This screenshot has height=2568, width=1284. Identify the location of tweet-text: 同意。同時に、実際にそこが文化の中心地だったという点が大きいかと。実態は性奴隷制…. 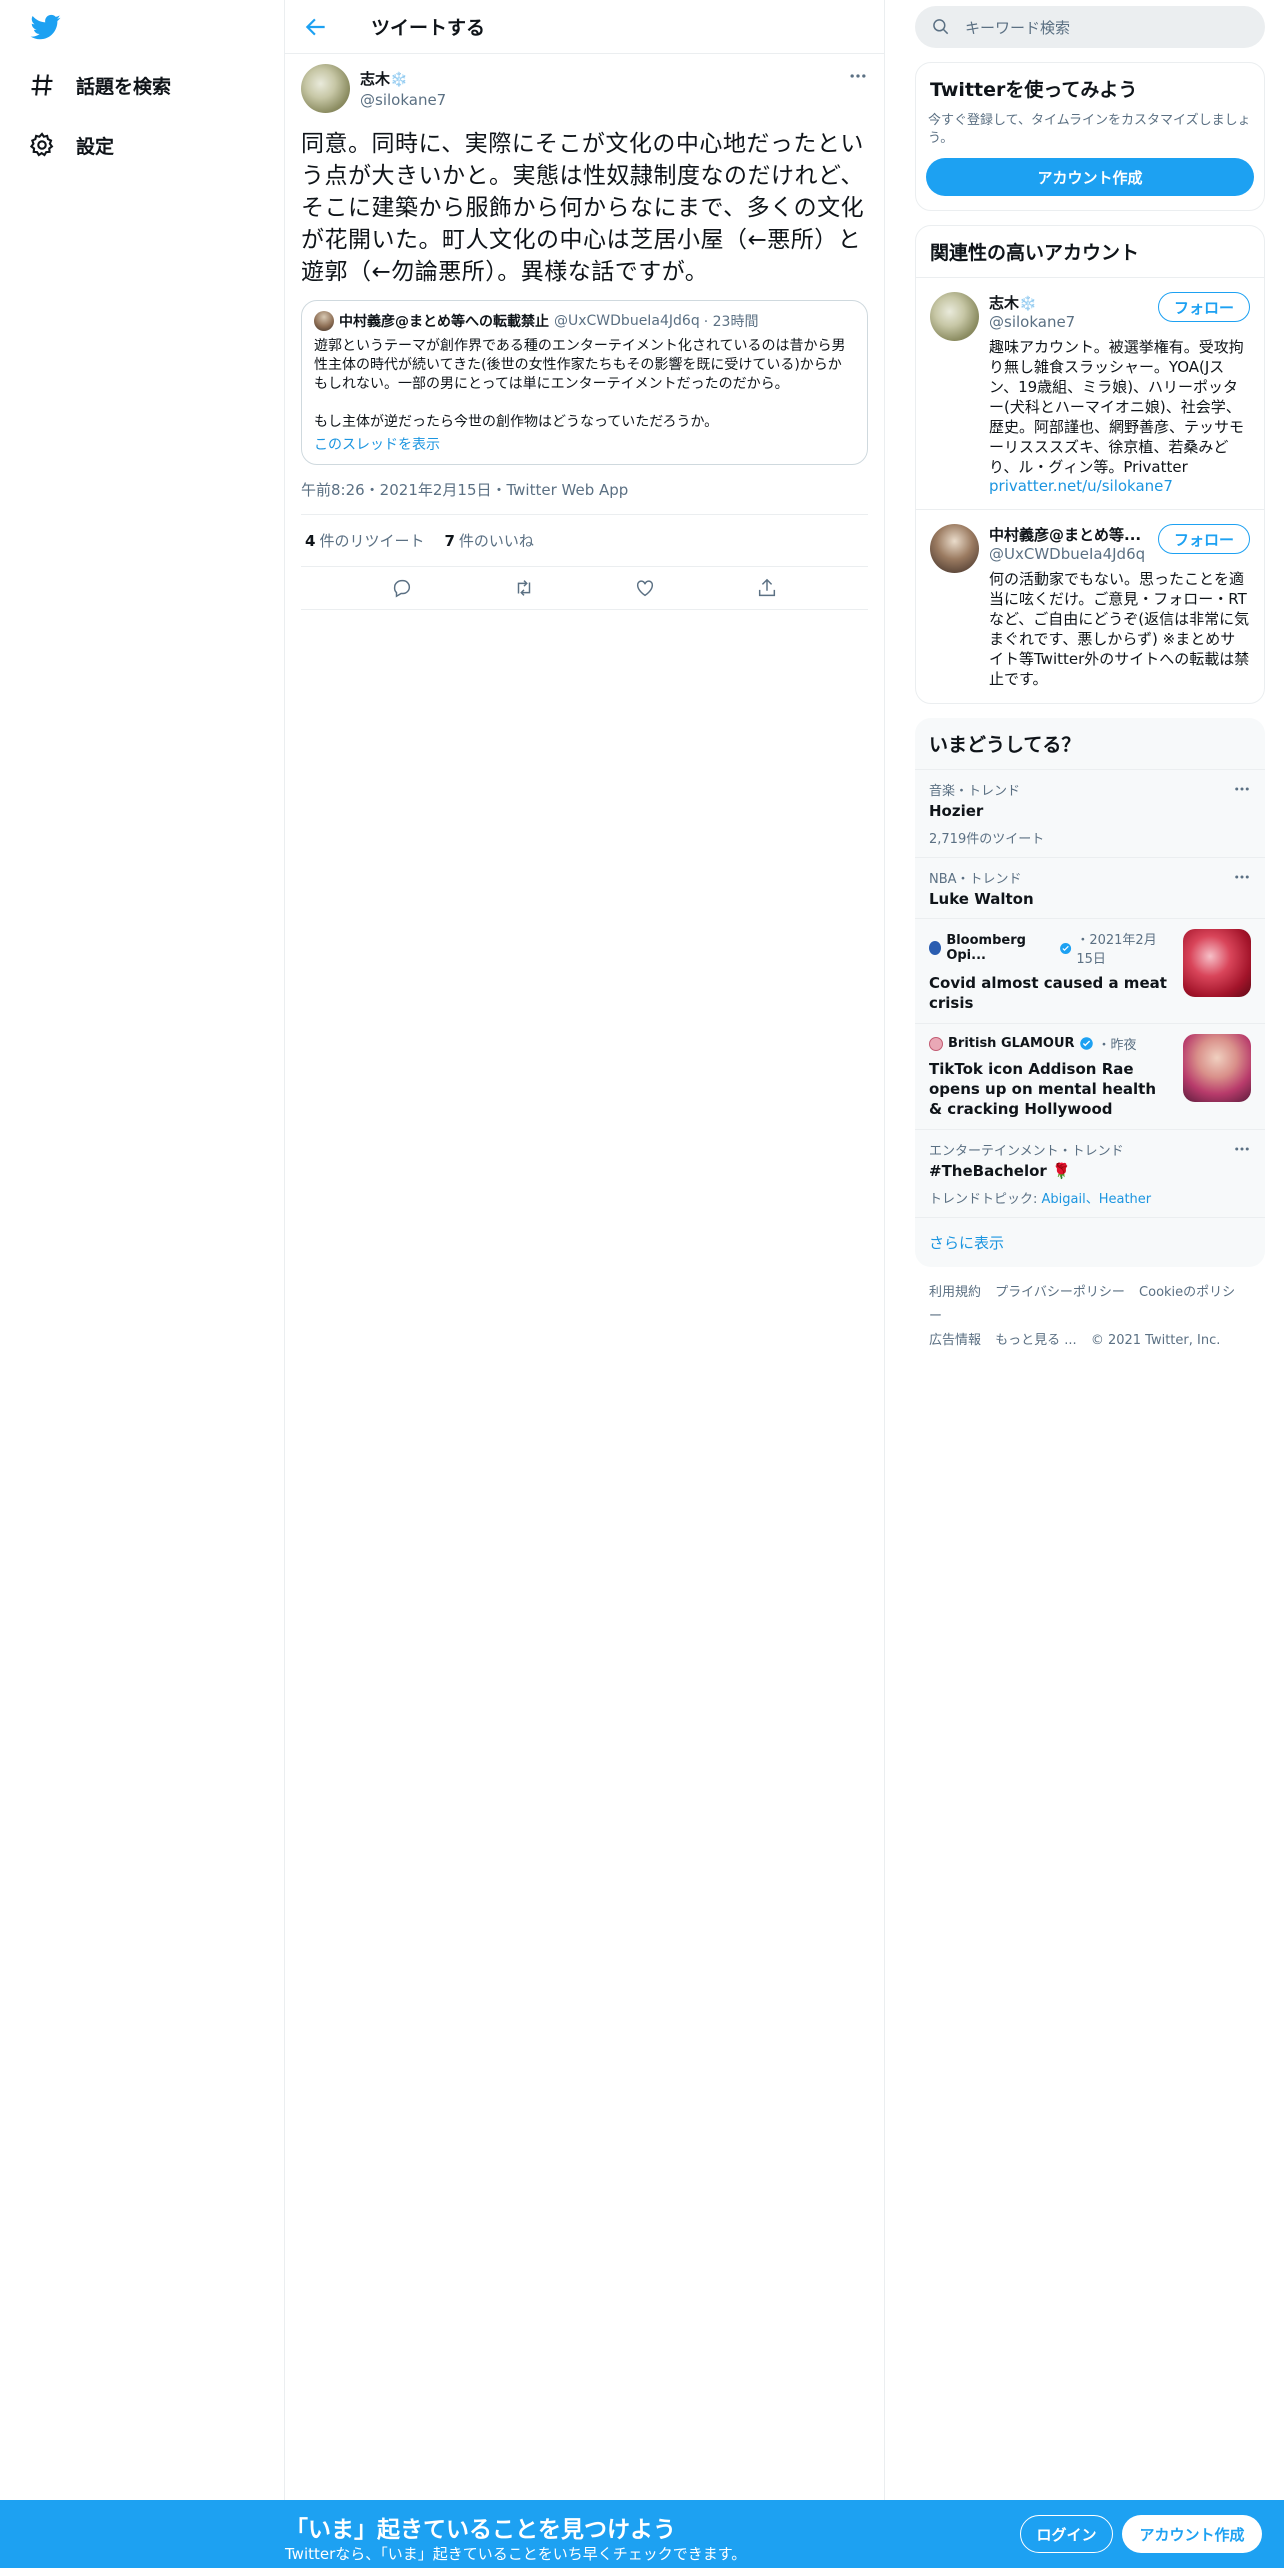
(583, 208).